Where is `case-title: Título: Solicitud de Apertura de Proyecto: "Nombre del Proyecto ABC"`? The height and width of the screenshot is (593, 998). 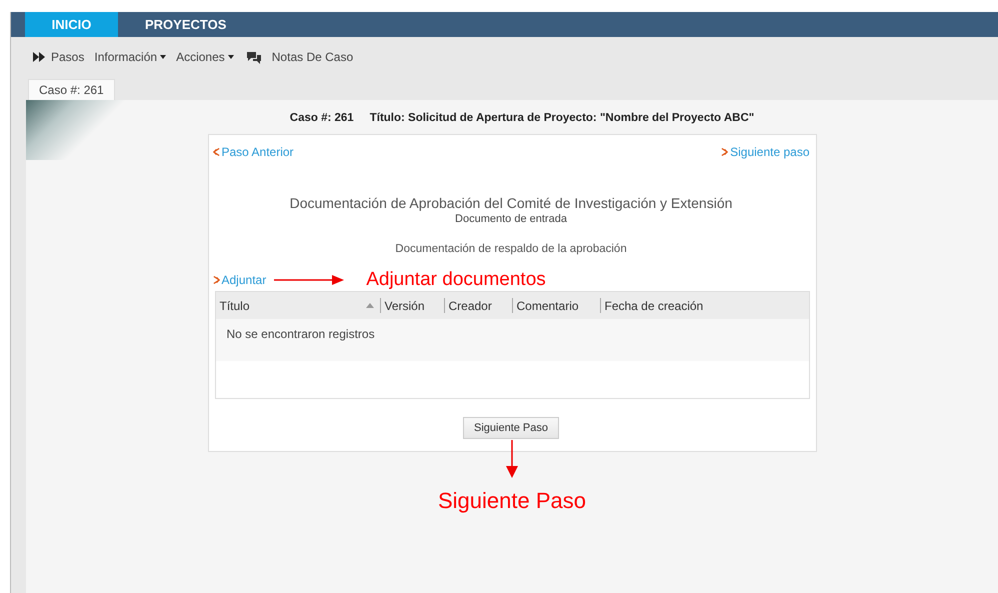 case-title: Título: Solicitud de Apertura de Proyecto: "Nombre del Proyecto ABC" is located at coordinates (562, 118).